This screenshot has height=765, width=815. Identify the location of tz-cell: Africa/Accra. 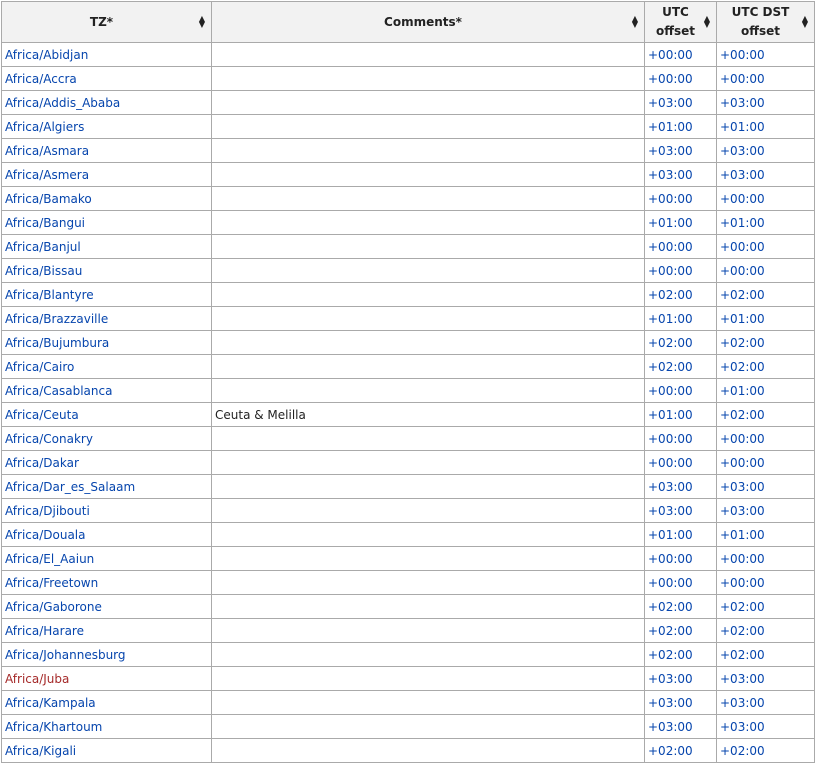
(106, 78).